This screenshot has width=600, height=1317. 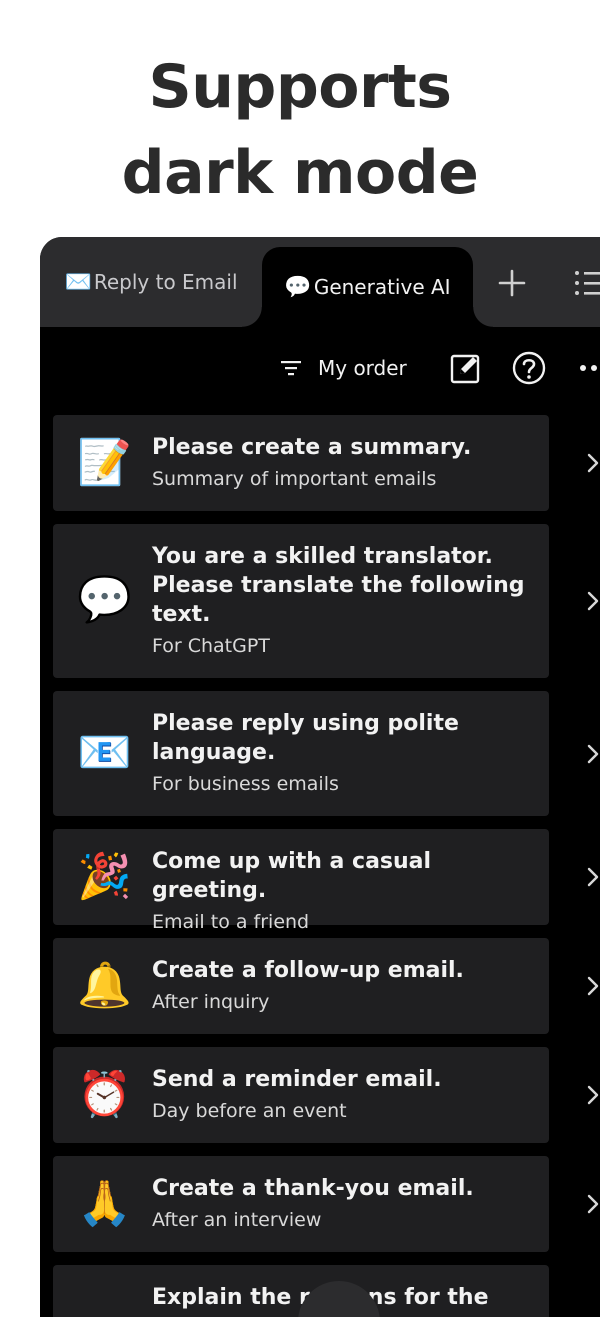 What do you see at coordinates (211, 646) in the screenshot?
I see `prompt-subtitle: For ChatGPT` at bounding box center [211, 646].